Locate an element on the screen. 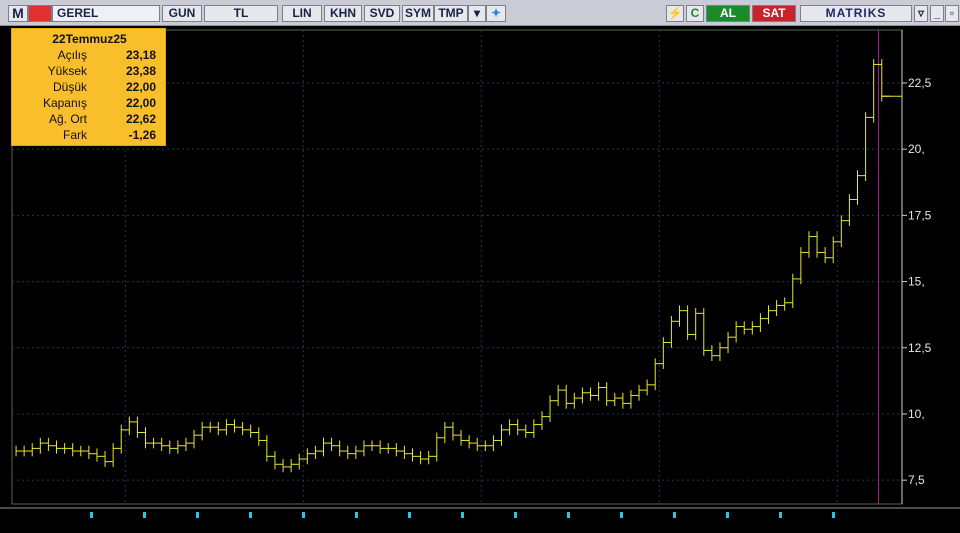 This screenshot has width=960, height=533. lin-button: LIN is located at coordinates (302, 13).